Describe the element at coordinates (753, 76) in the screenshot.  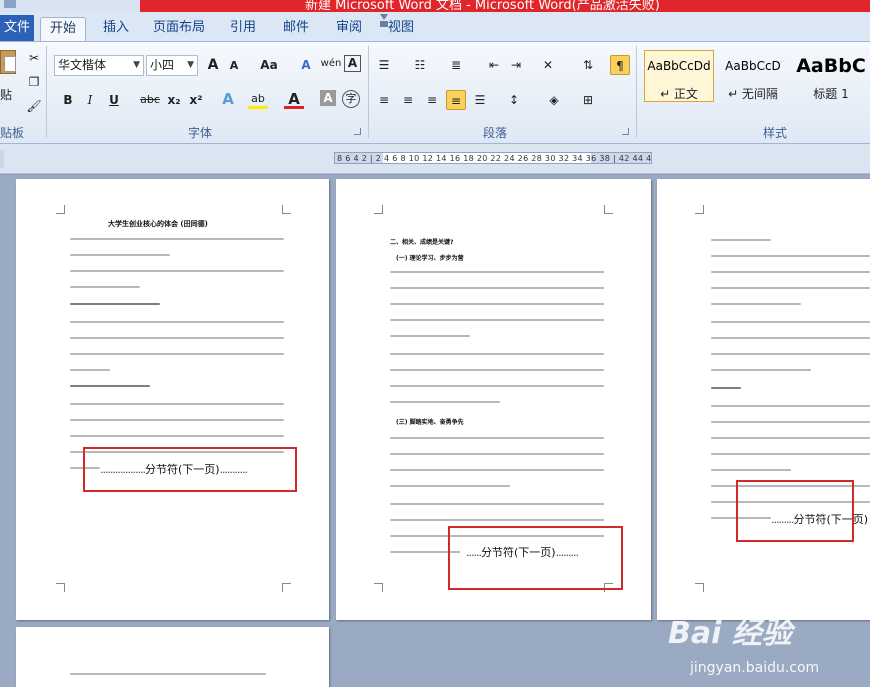
I see `style-no-spacing: AaBbCcD ↵ 无间隔` at that location.